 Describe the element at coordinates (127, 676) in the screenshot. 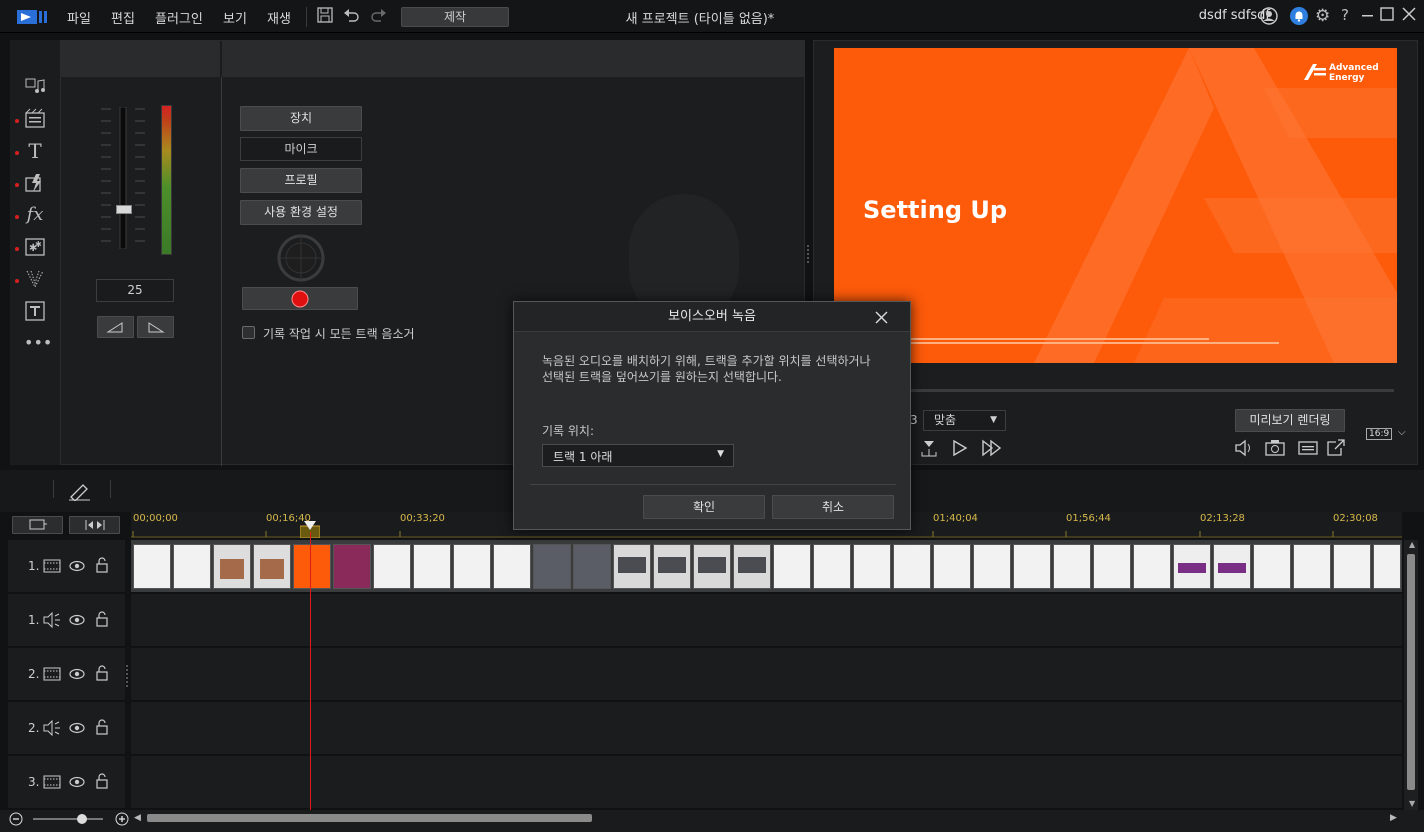

I see `track-splitter` at that location.